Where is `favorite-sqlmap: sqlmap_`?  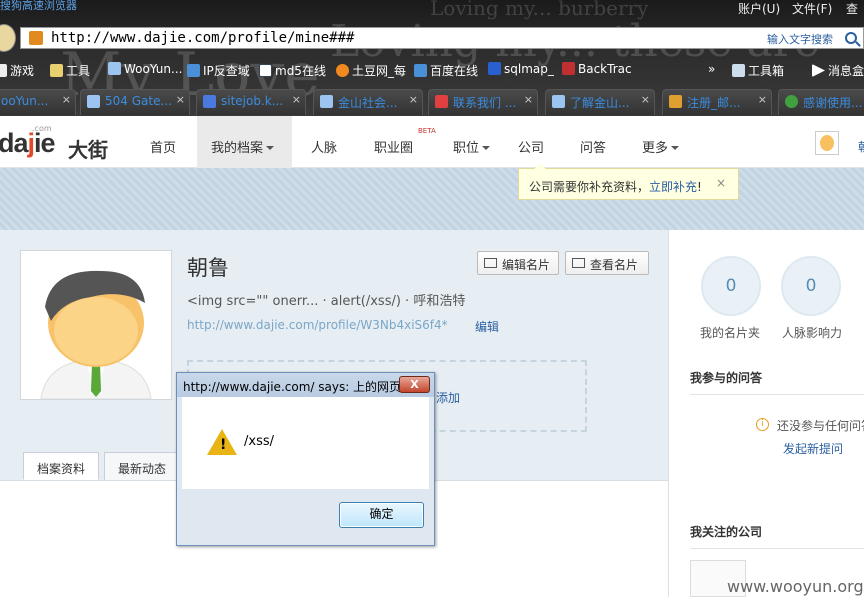 favorite-sqlmap: sqlmap_ is located at coordinates (521, 69).